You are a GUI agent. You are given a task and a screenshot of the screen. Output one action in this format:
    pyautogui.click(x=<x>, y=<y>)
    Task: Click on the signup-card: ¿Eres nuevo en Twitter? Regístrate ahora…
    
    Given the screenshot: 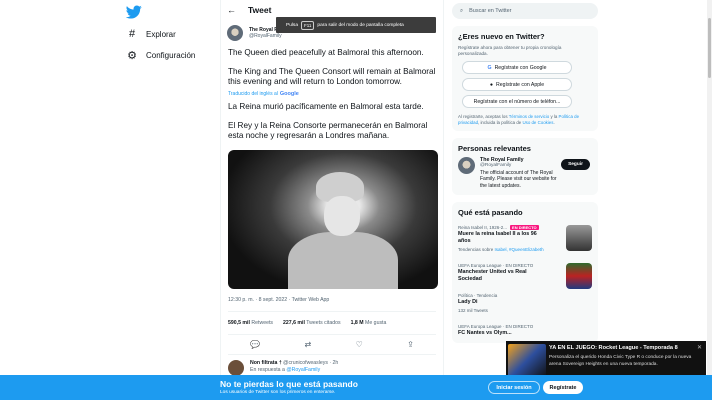 What is the action you would take?
    pyautogui.click(x=525, y=78)
    